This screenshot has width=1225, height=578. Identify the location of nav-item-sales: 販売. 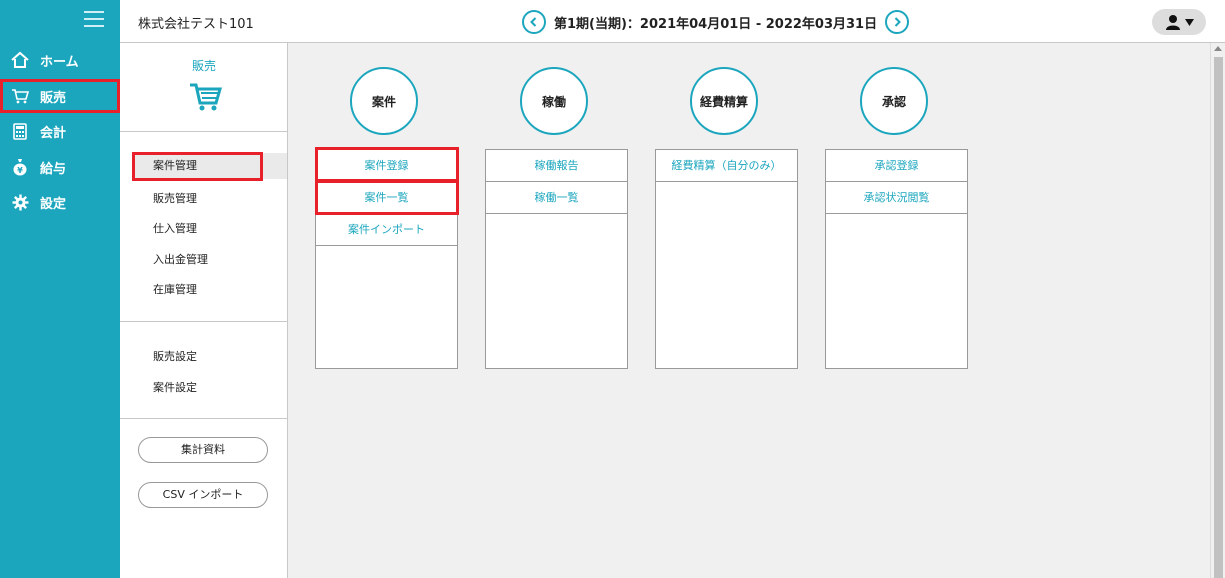
(60, 96).